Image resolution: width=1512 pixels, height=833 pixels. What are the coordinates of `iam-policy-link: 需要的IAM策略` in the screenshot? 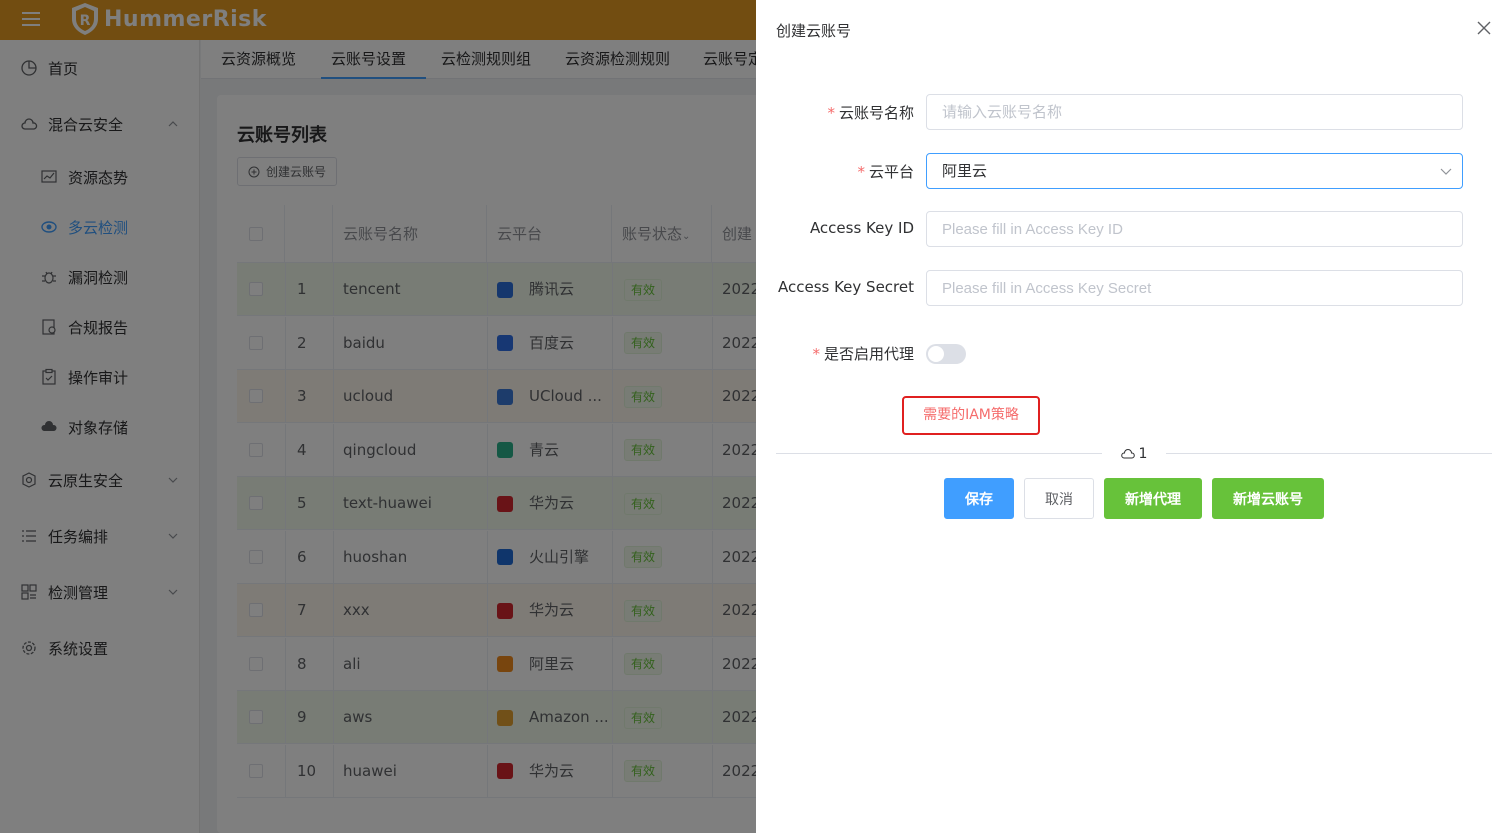 It's located at (971, 415).